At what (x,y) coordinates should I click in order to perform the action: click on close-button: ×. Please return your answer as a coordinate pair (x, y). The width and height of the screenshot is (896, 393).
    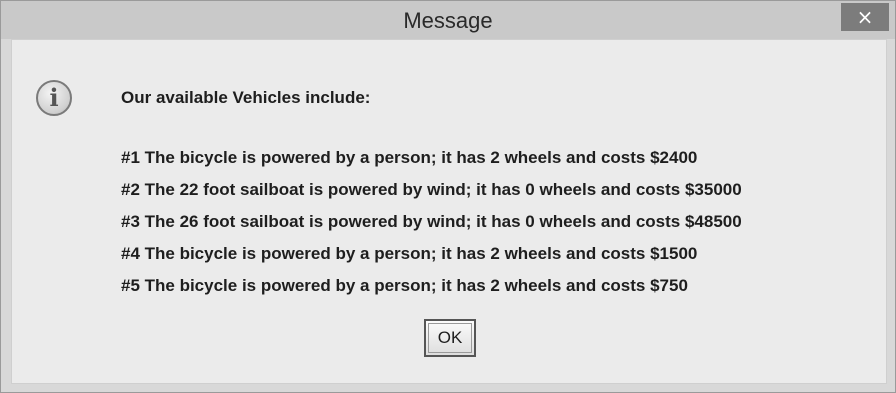
    Looking at the image, I should click on (865, 17).